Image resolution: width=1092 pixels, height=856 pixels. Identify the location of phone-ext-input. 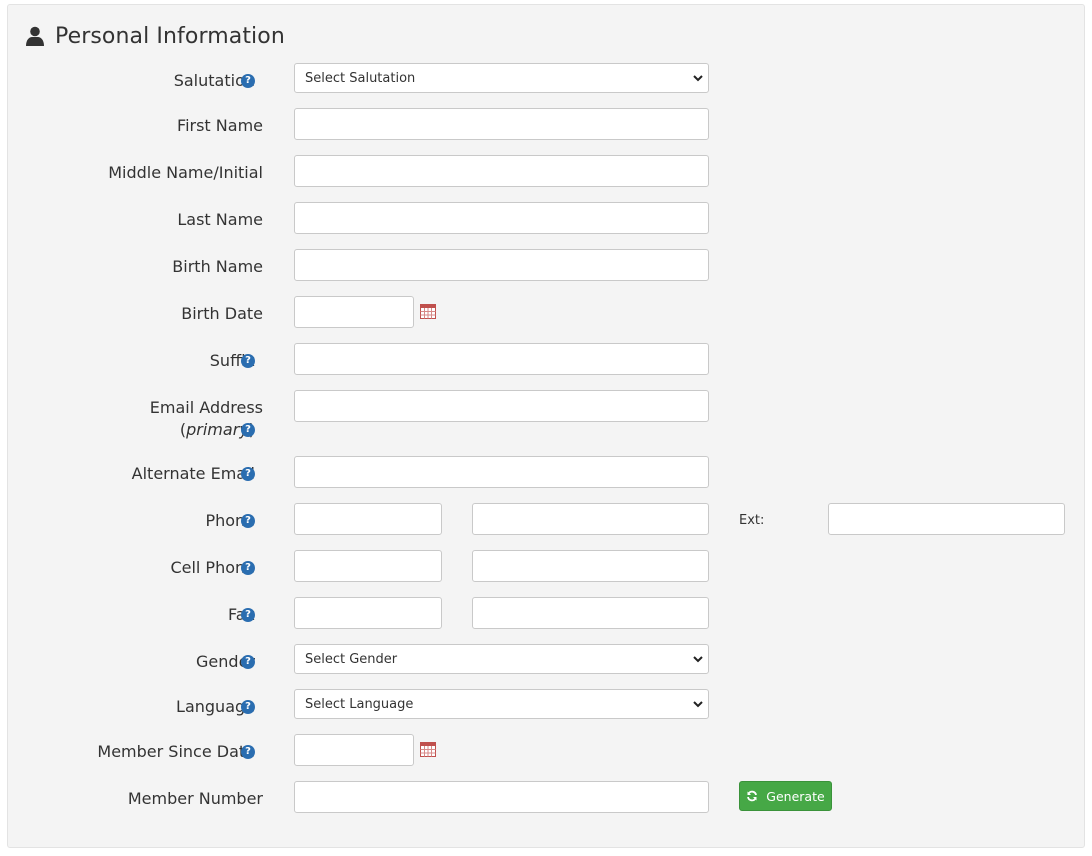
(946, 519).